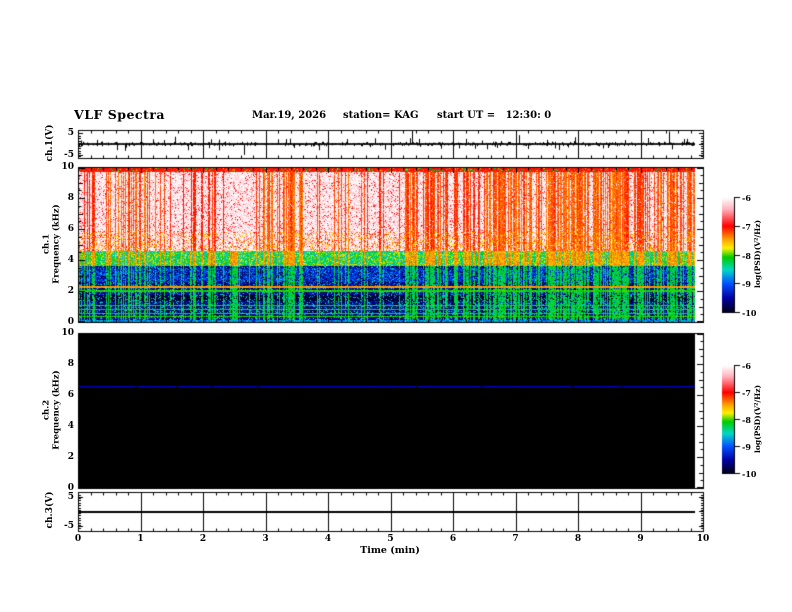 The width and height of the screenshot is (792, 612). What do you see at coordinates (140, 539) in the screenshot?
I see `x-tick-label: 1` at bounding box center [140, 539].